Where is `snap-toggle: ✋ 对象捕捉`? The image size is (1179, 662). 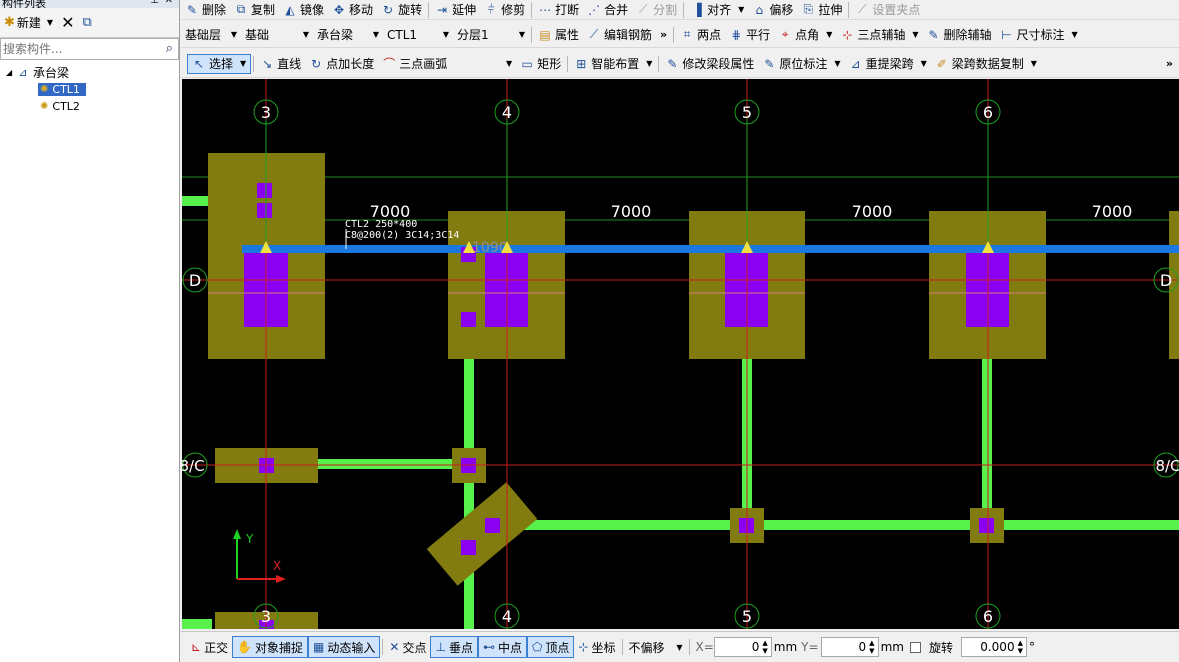
snap-toggle: ✋ 对象捕捉 is located at coordinates (270, 647).